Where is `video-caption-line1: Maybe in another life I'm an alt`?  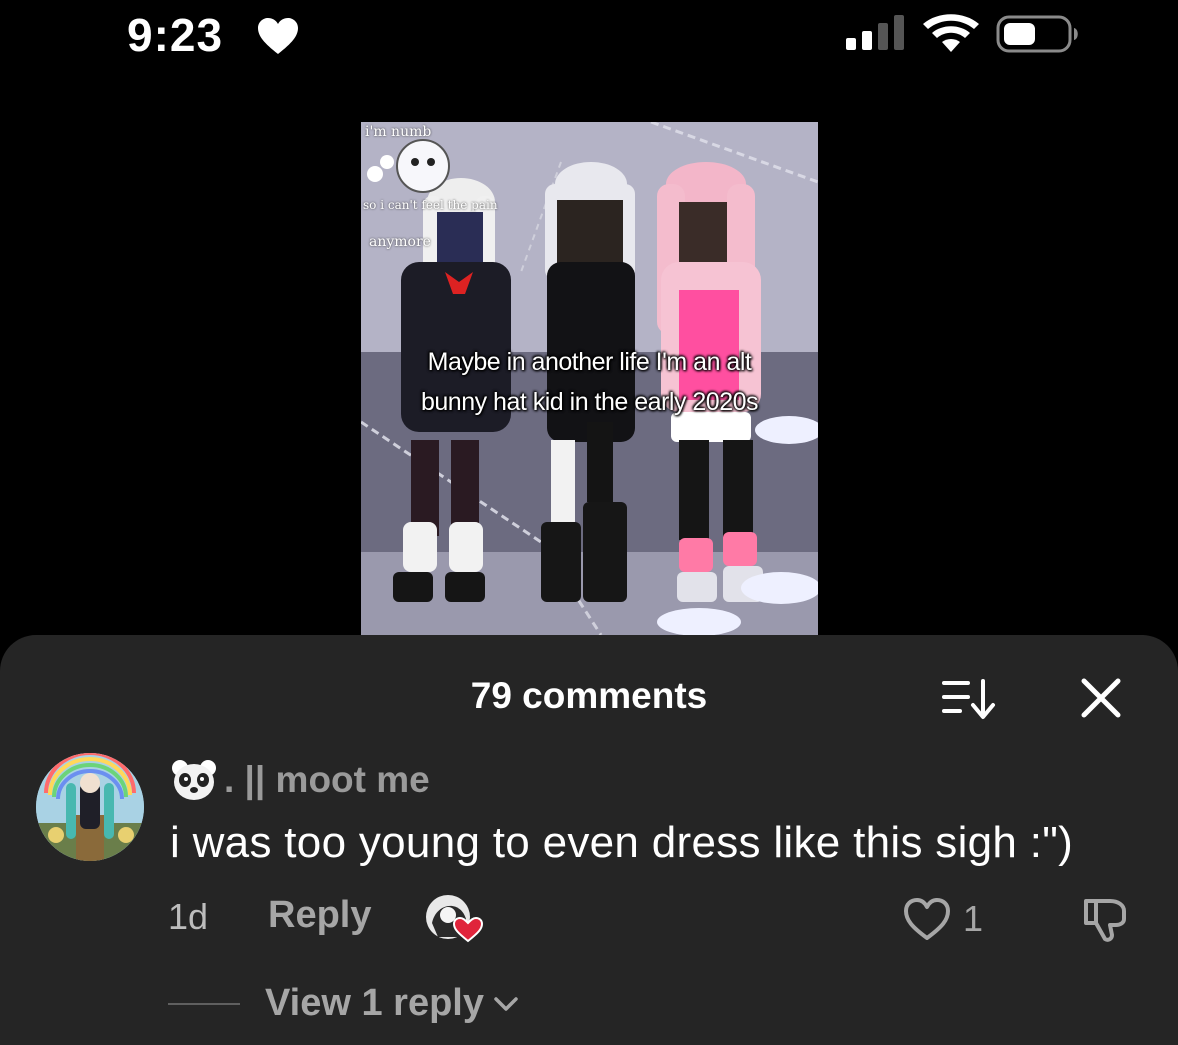
video-caption-line1: Maybe in another life I'm an alt is located at coordinates (589, 362).